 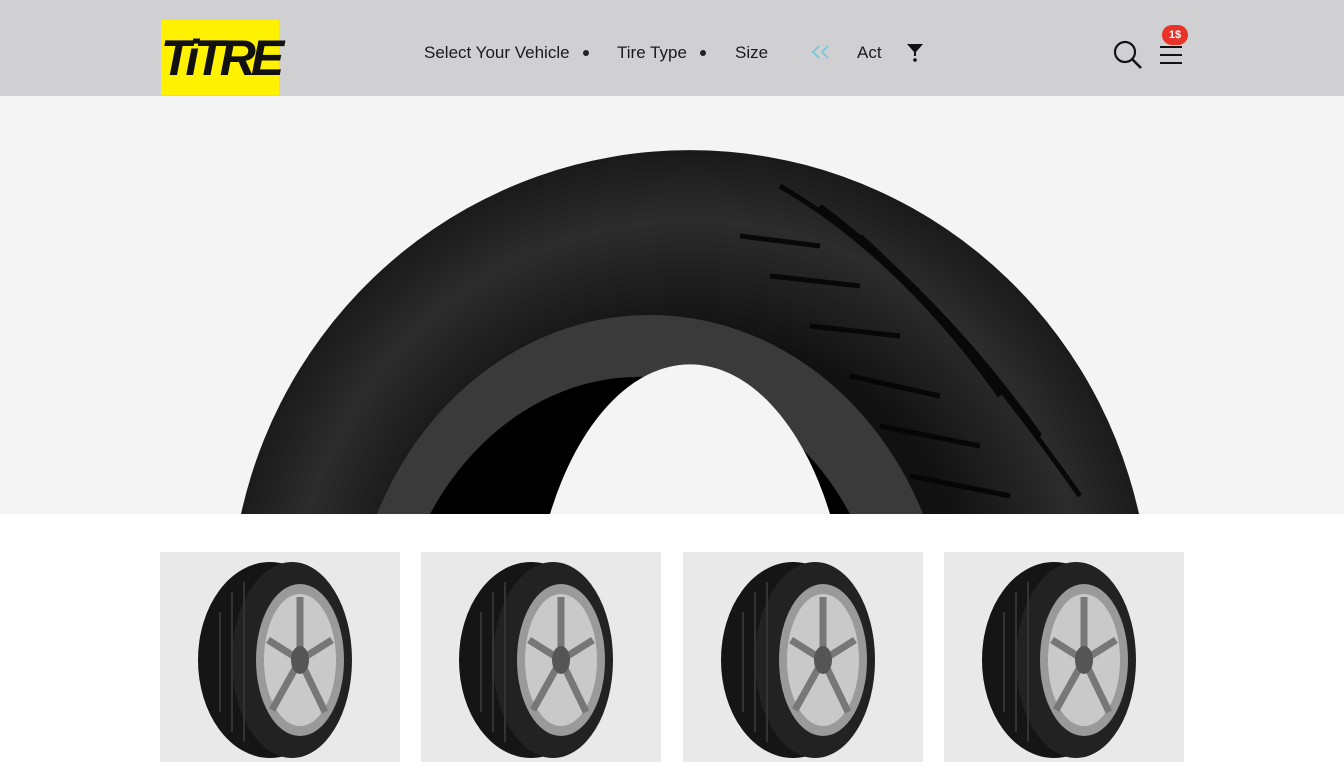 What do you see at coordinates (652, 53) in the screenshot?
I see `nav-tire-type: Tire Type` at bounding box center [652, 53].